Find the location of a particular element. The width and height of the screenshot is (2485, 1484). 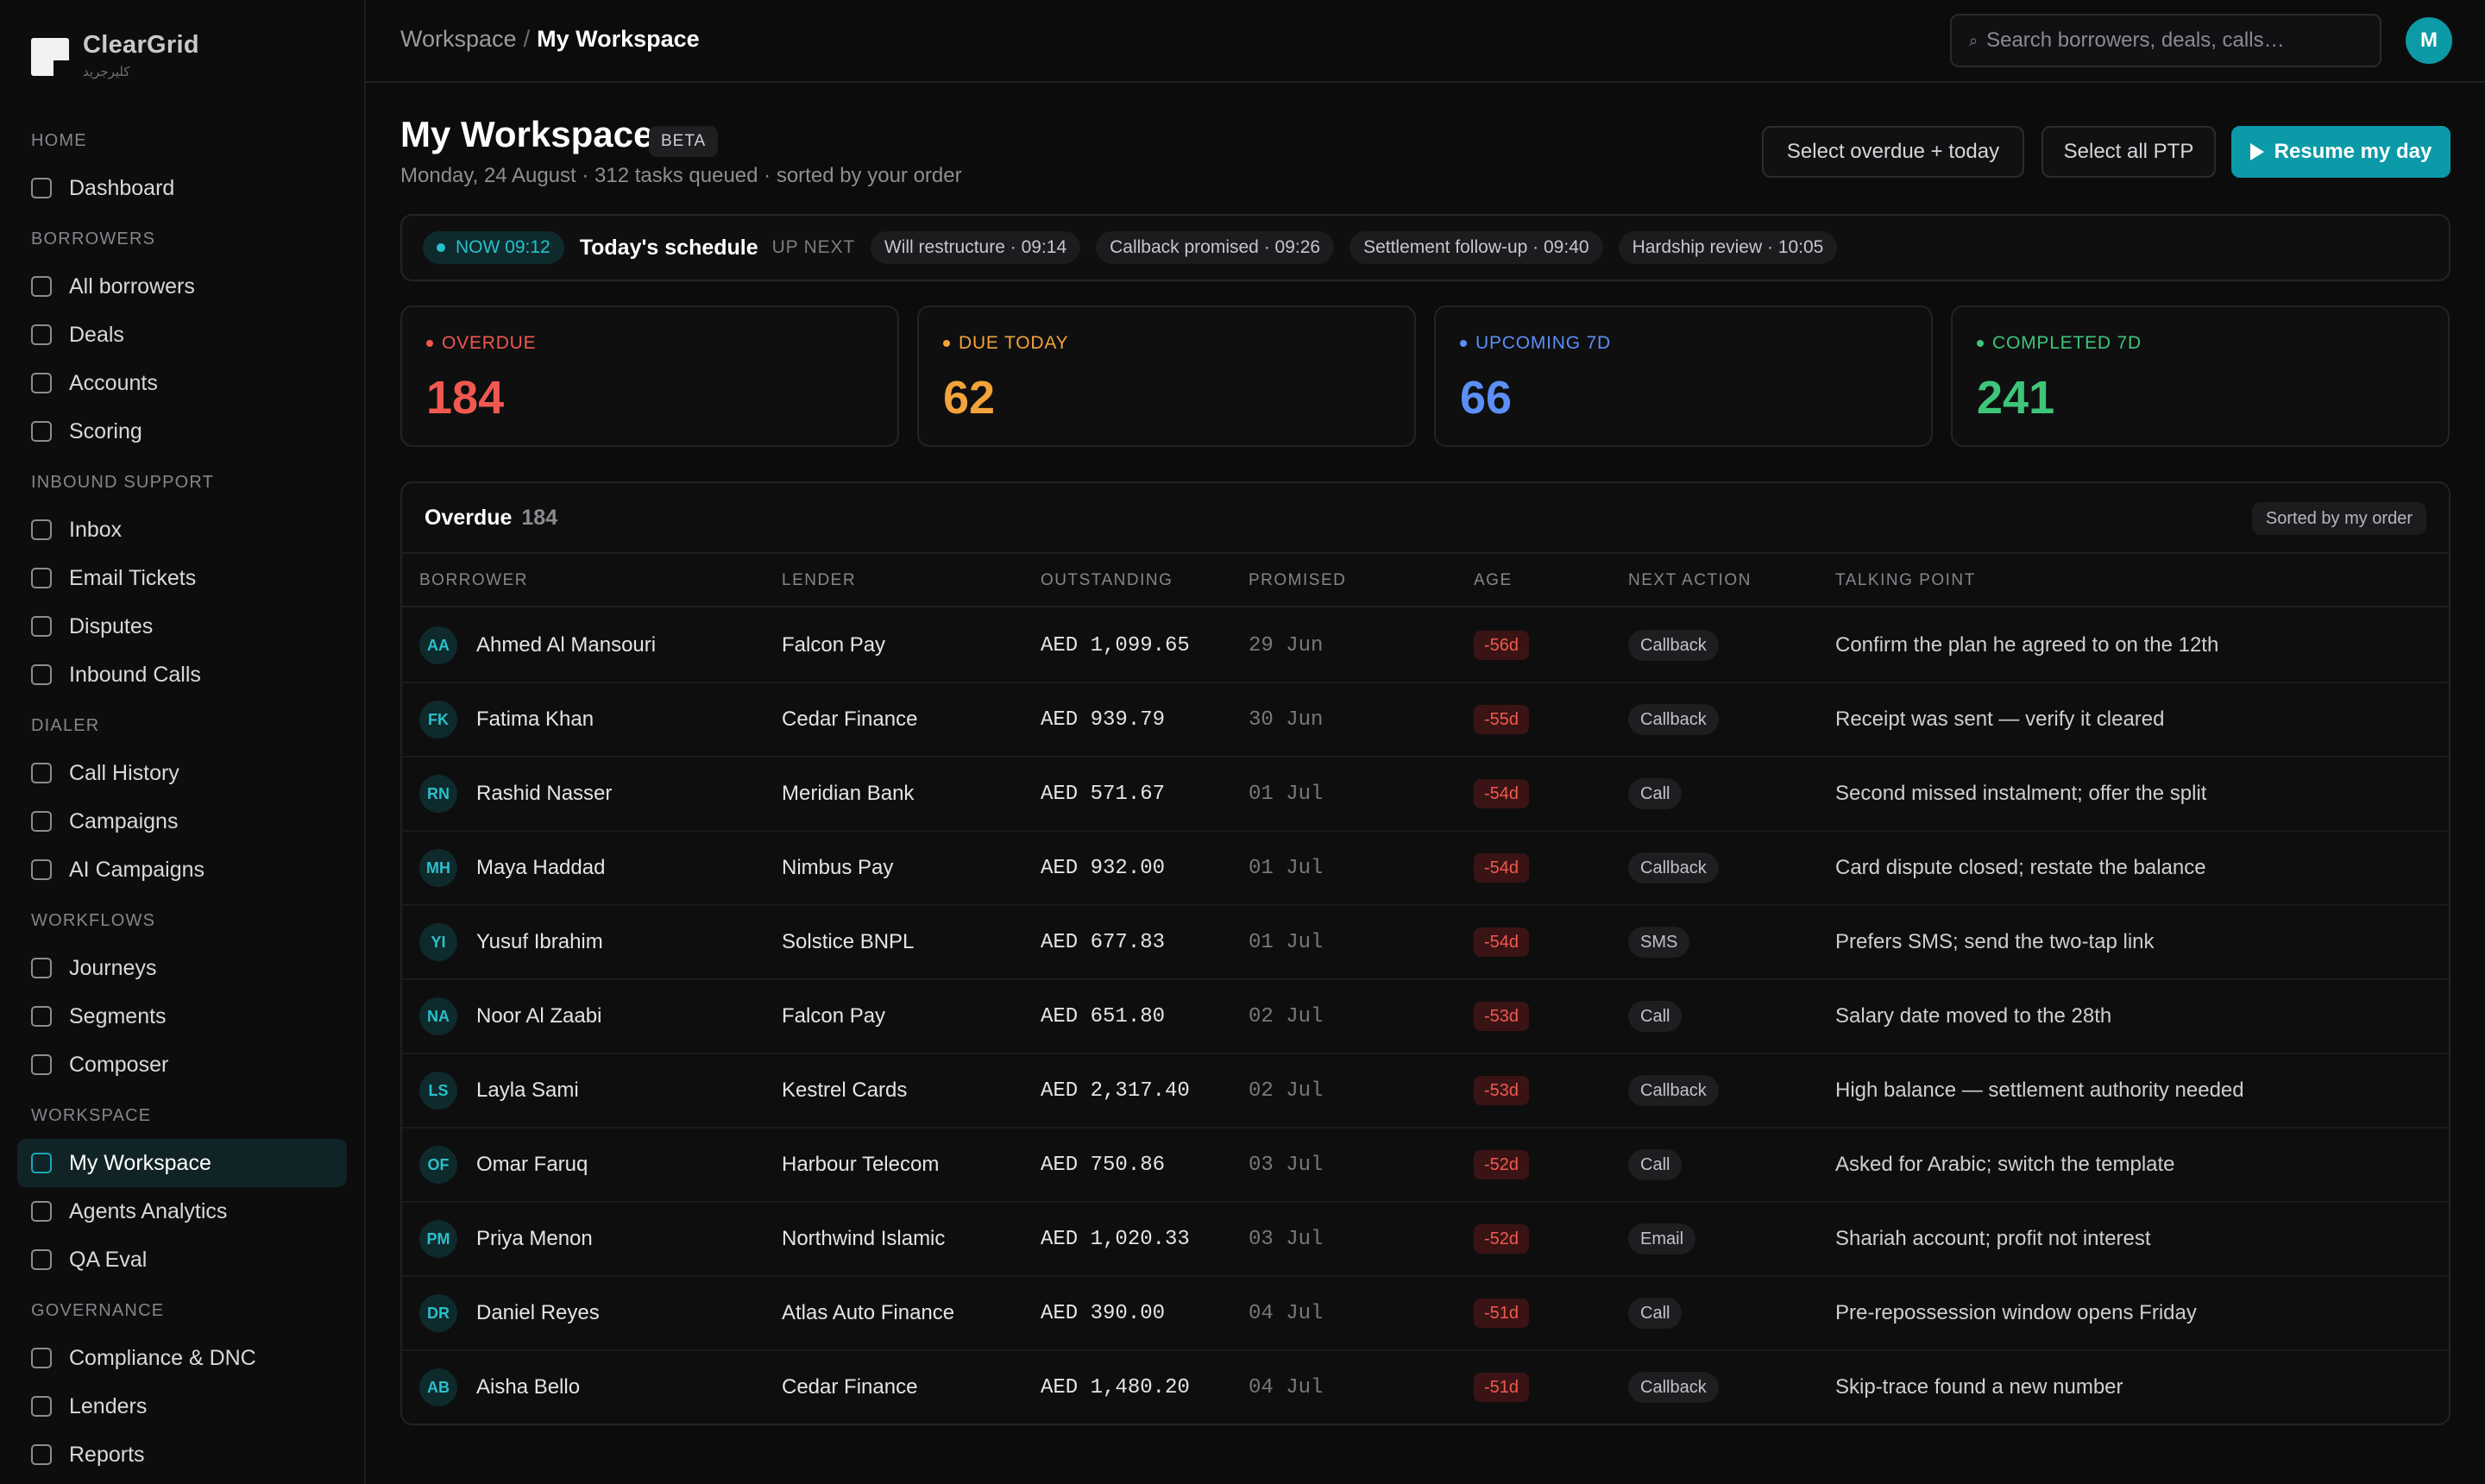

sidebar-item-scoring: Scoring is located at coordinates (182, 431).